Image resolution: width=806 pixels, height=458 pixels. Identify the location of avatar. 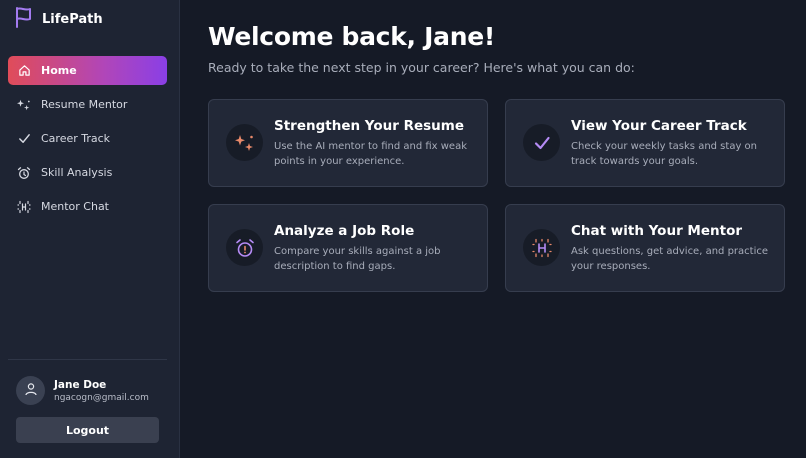
(30, 390).